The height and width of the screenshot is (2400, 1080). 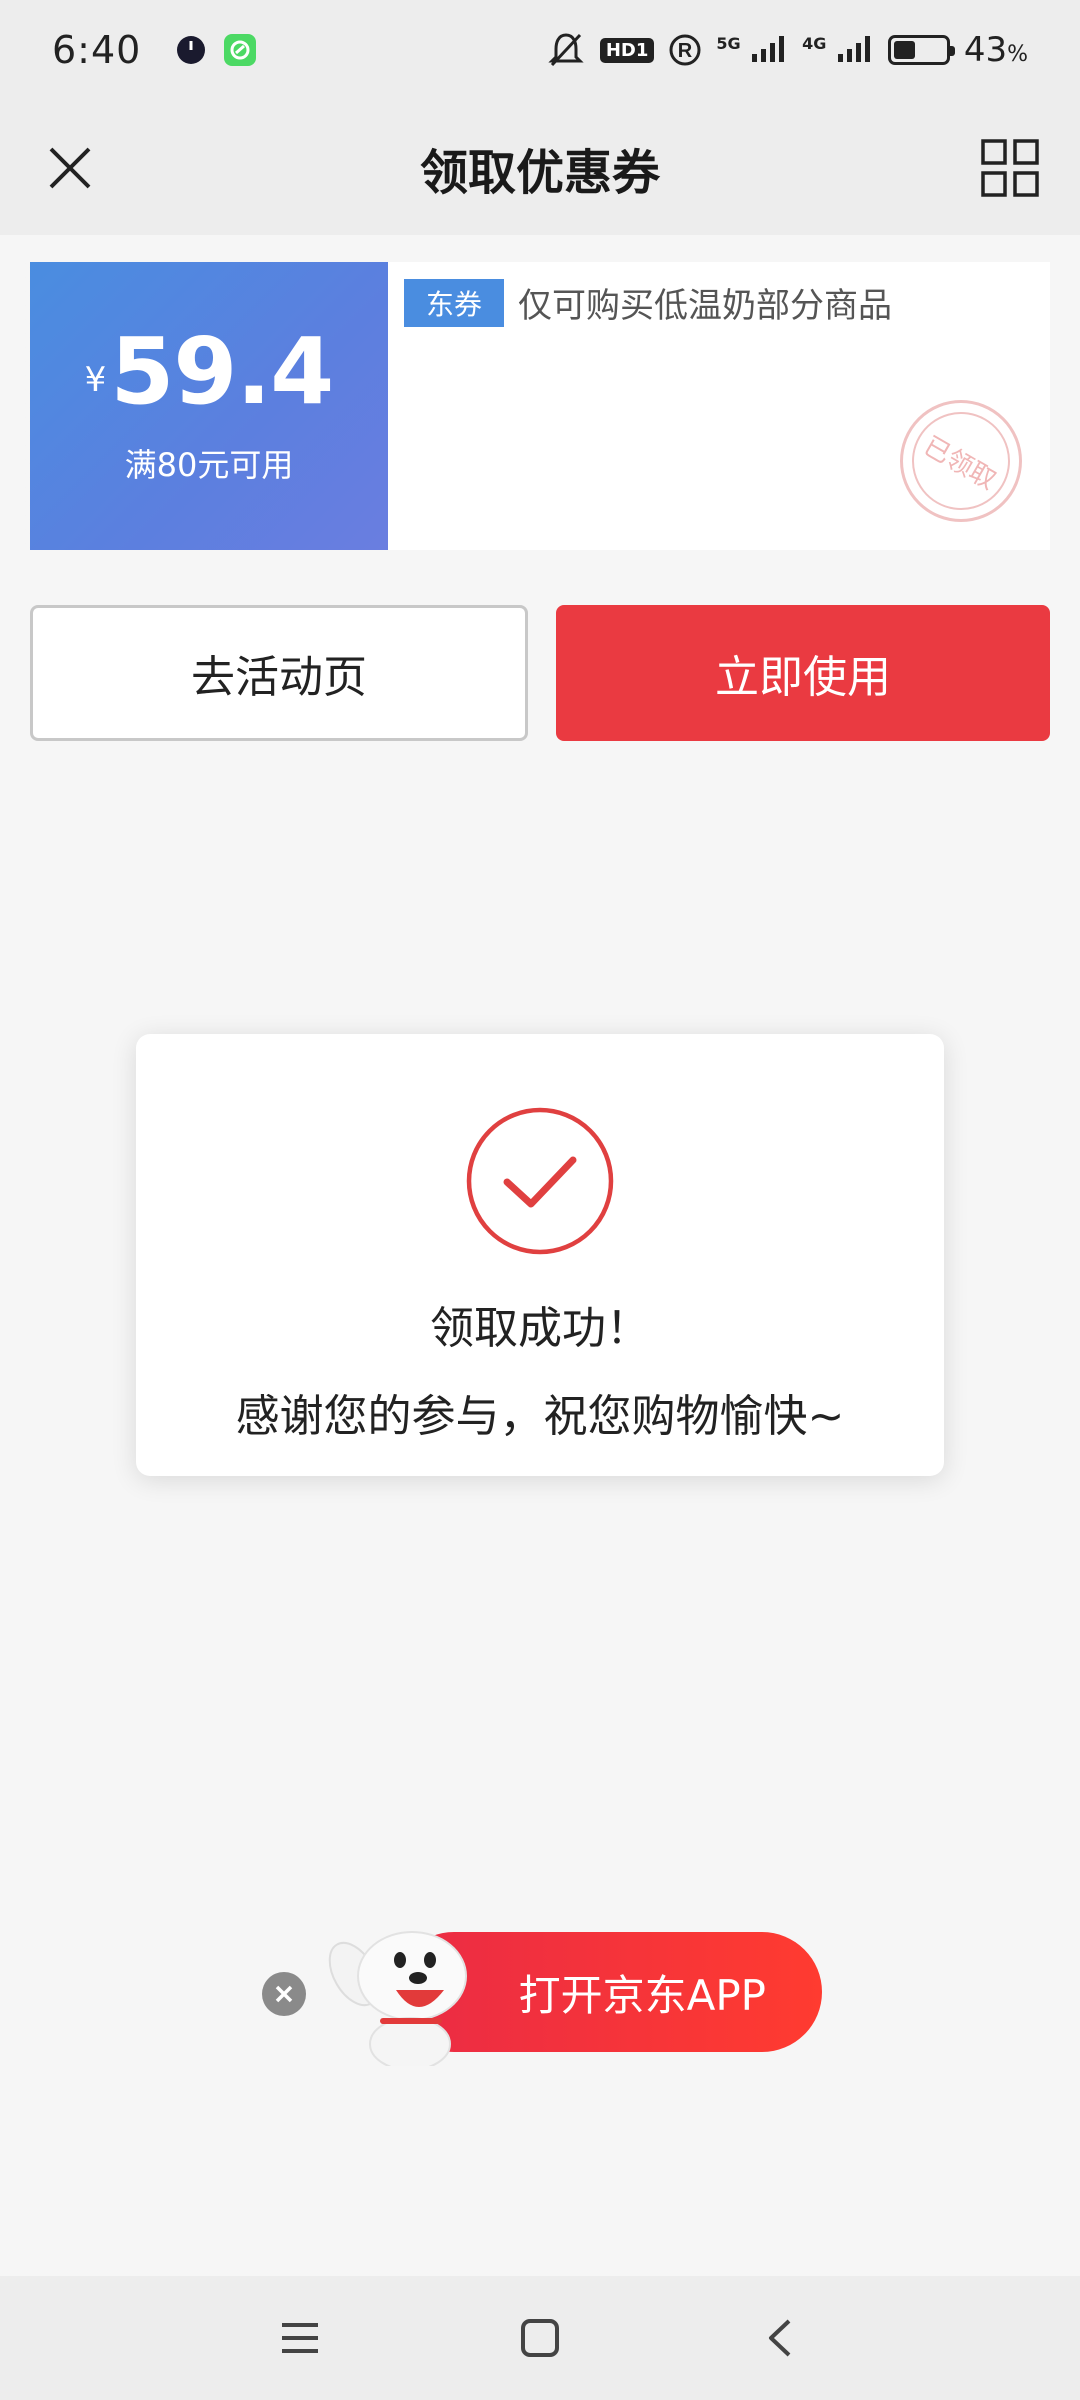 What do you see at coordinates (705, 306) in the screenshot?
I see `coupon-description: 仅可购买低温奶部分商品` at bounding box center [705, 306].